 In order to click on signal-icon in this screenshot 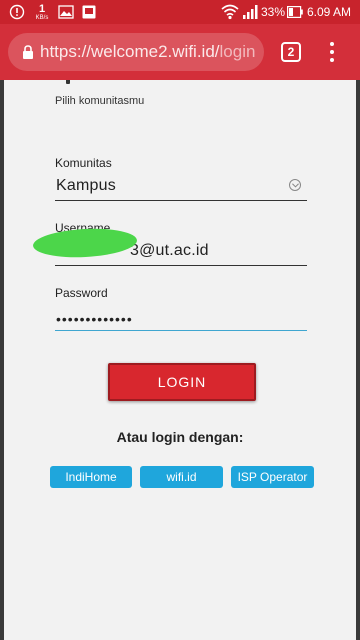, I will do `click(251, 12)`.